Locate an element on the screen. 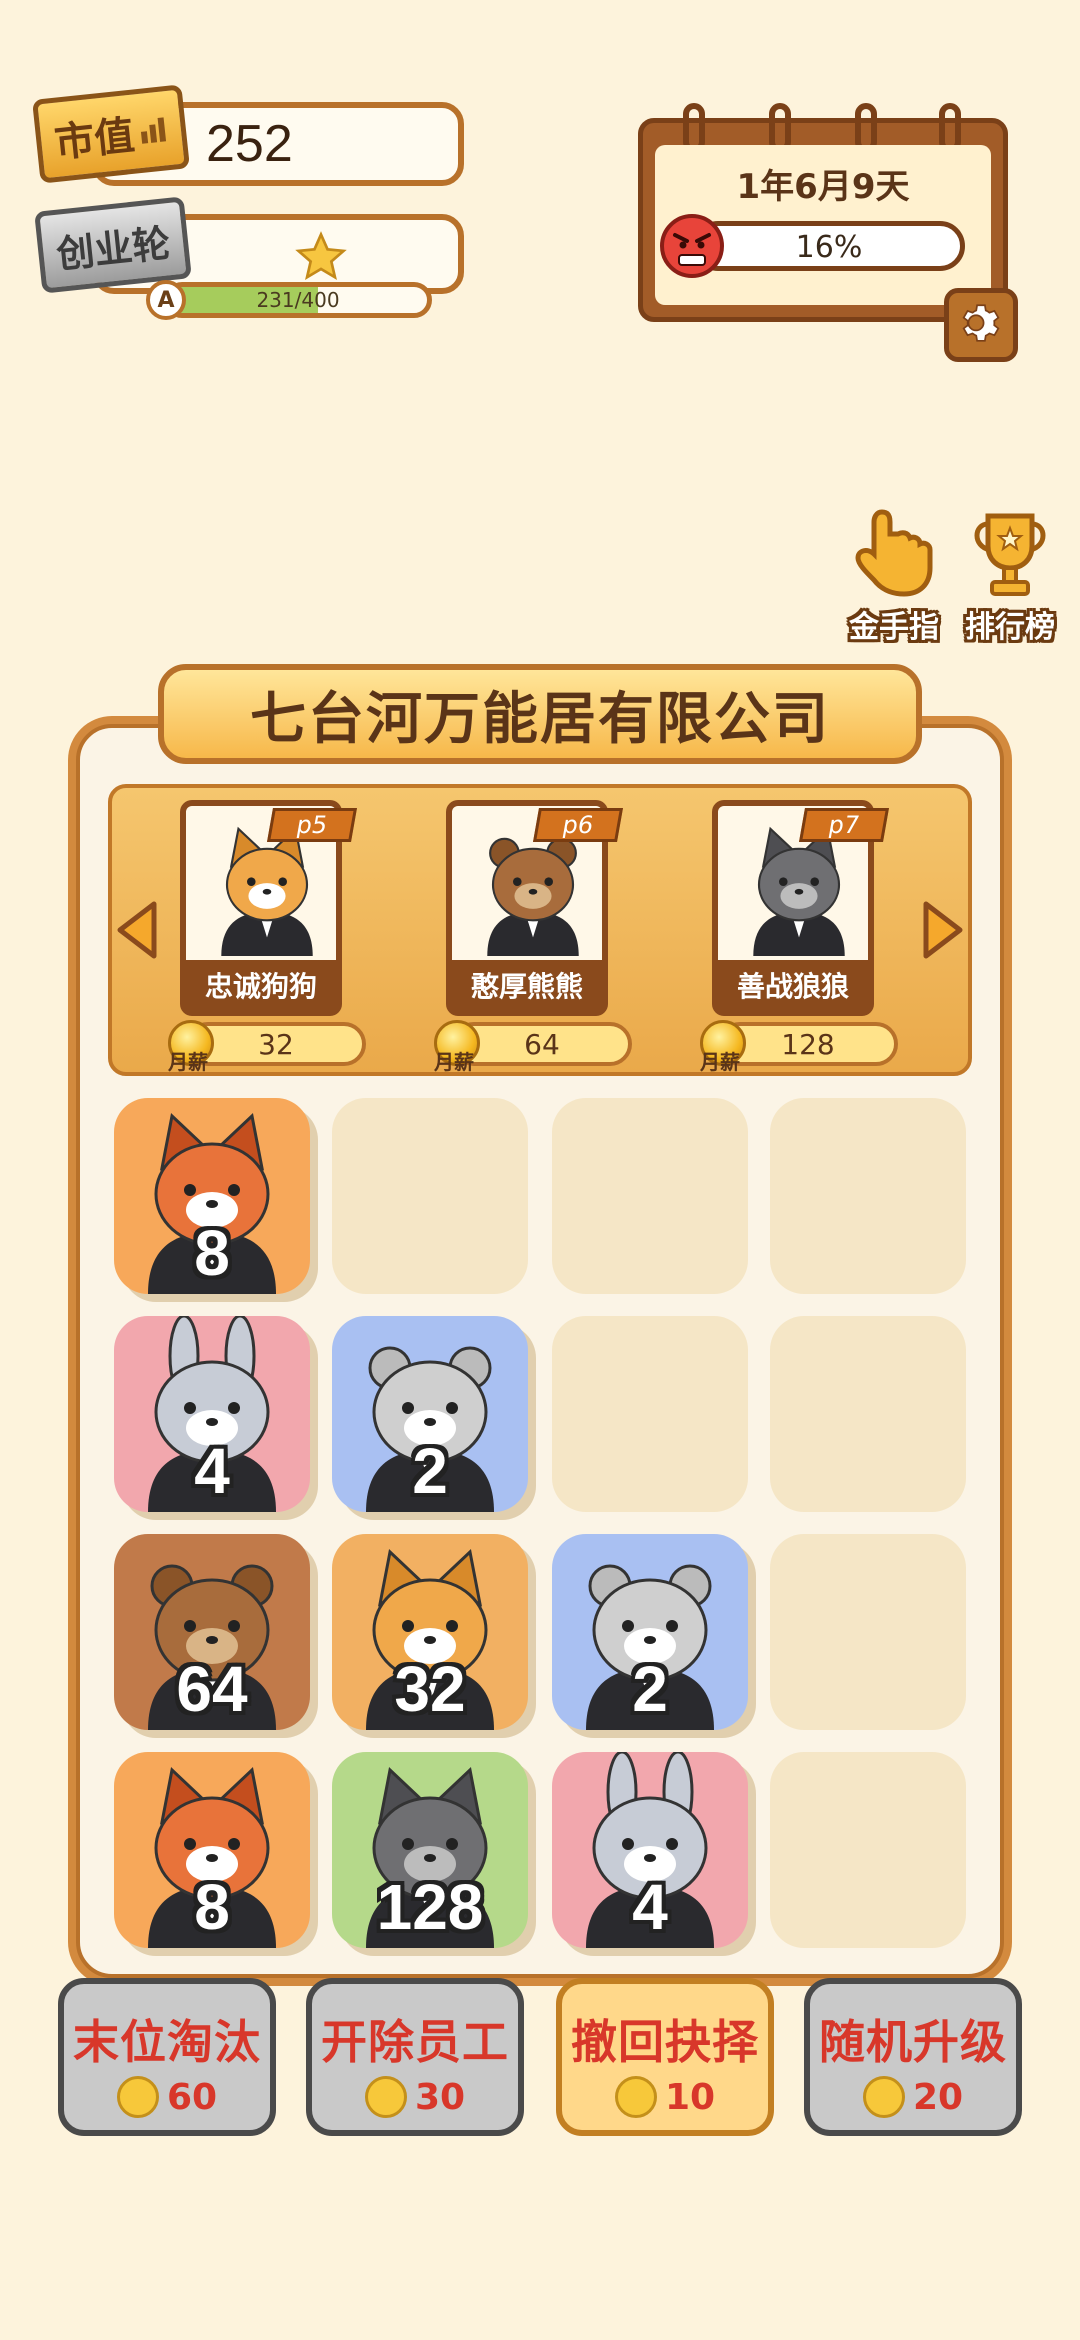 This screenshot has width=1080, height=2340. staff-level-tag: p5 is located at coordinates (312, 825).